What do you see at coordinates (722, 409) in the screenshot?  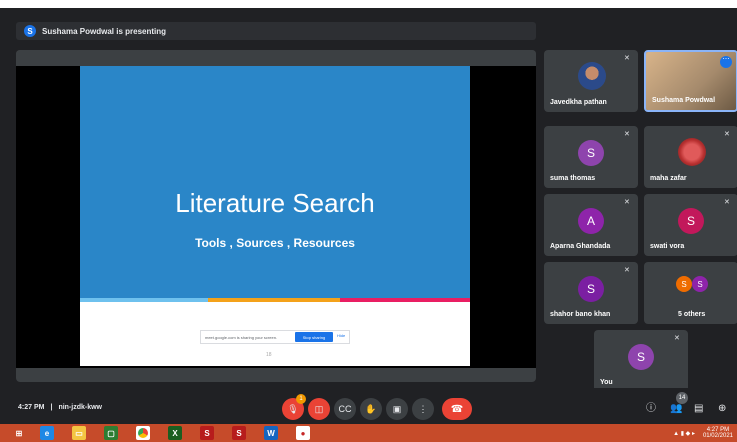 I see `activities-icon: ⊕` at bounding box center [722, 409].